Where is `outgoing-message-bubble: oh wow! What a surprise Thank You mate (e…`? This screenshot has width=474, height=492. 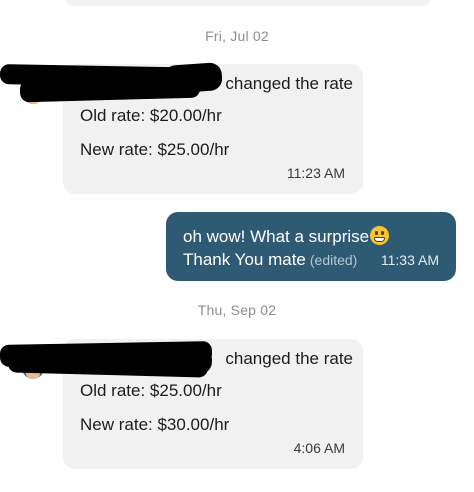 outgoing-message-bubble: oh wow! What a surprise Thank You mate (e… is located at coordinates (311, 246).